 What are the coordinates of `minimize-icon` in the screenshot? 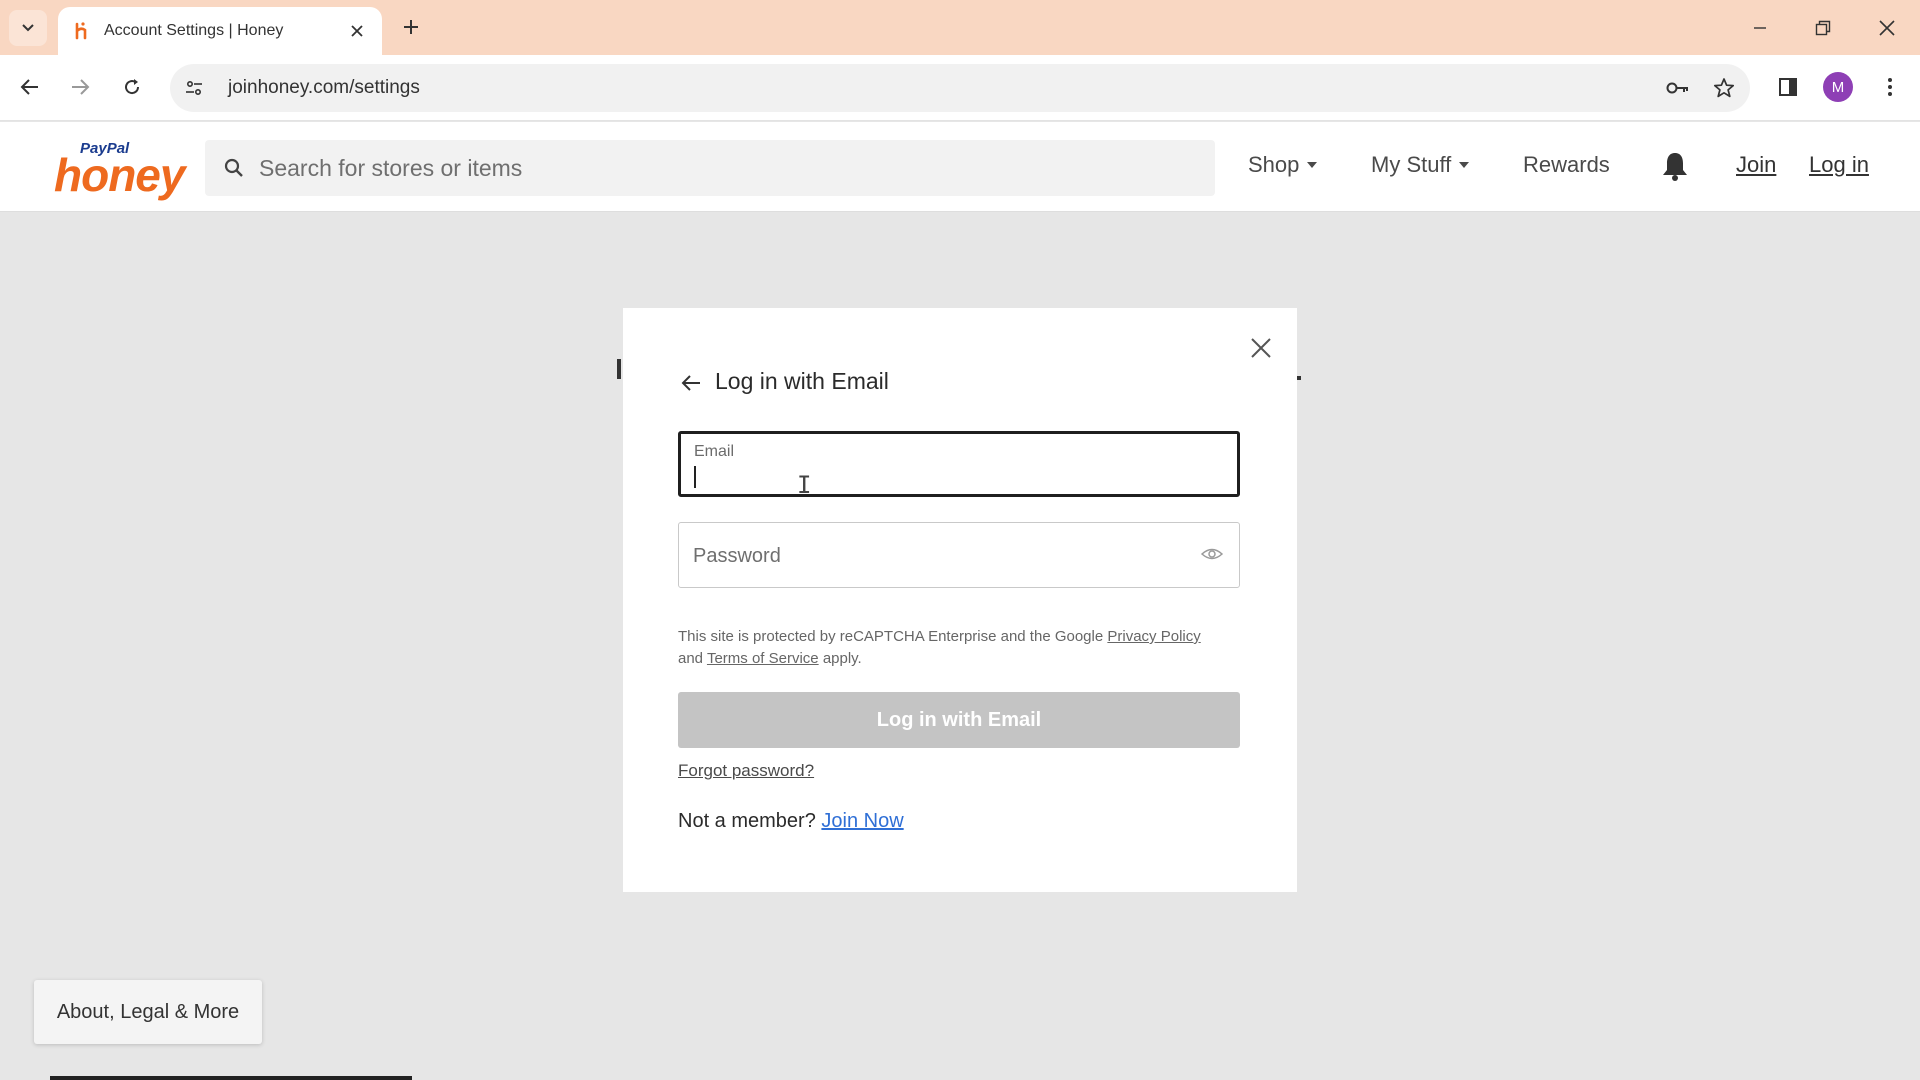 It's located at (1760, 28).